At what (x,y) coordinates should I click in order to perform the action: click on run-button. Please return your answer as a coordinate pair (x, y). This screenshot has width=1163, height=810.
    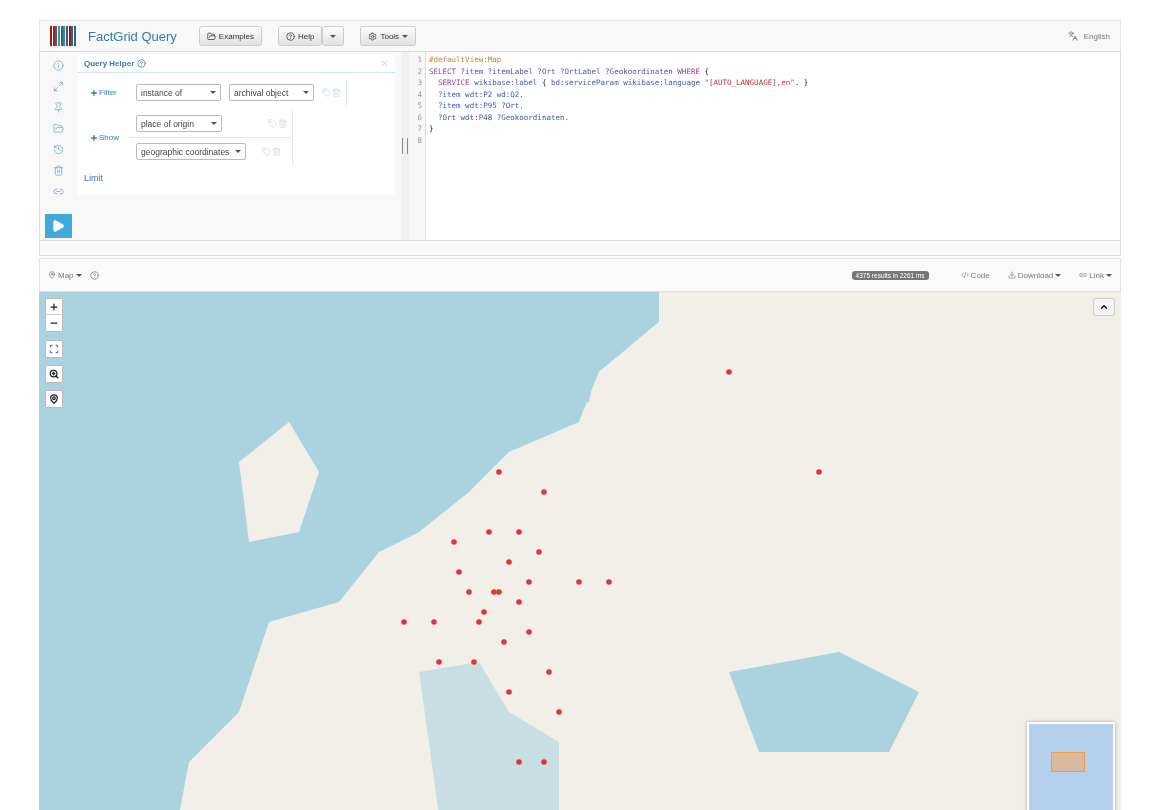
    Looking at the image, I should click on (58, 226).